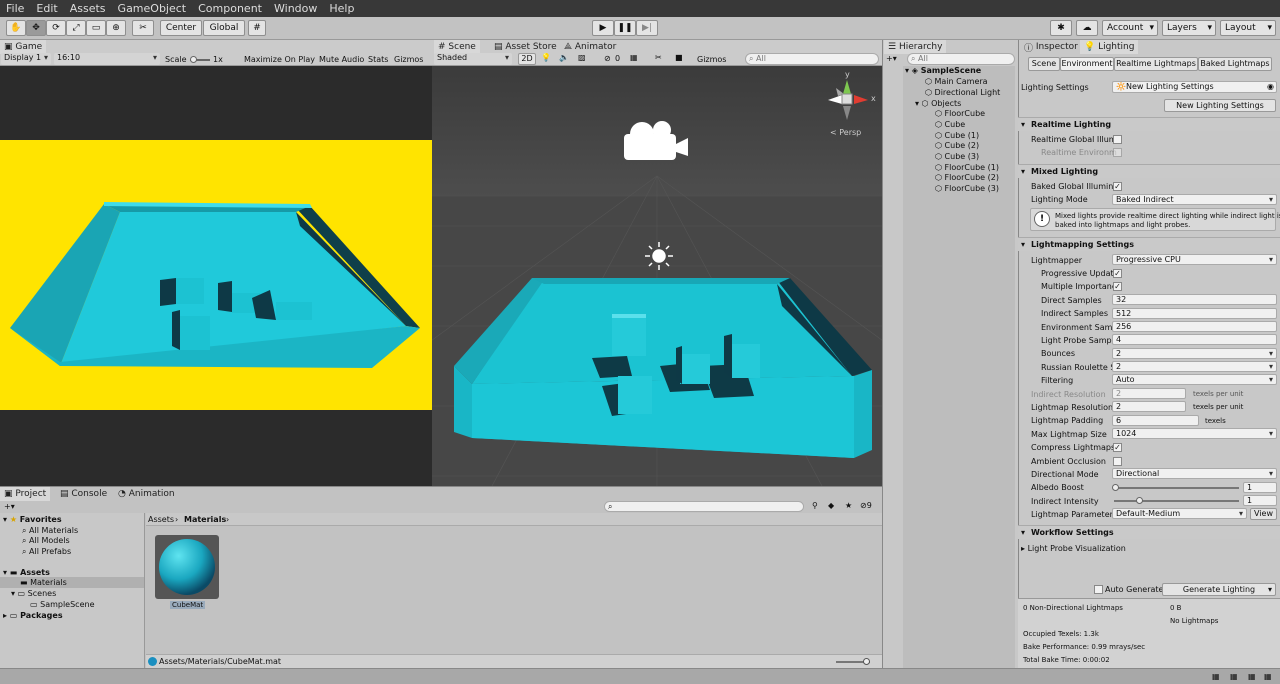 The height and width of the screenshot is (684, 1280). I want to click on grid-toggle-icon: ▦, so click(634, 57).